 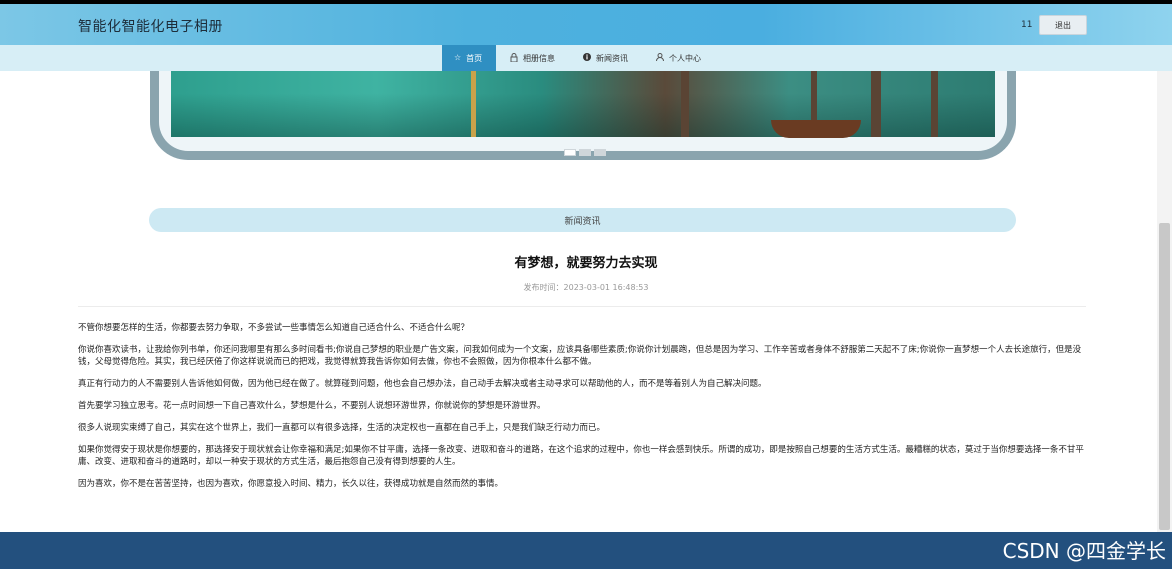 I want to click on section-banner: 新闻资讯, so click(x=582, y=220).